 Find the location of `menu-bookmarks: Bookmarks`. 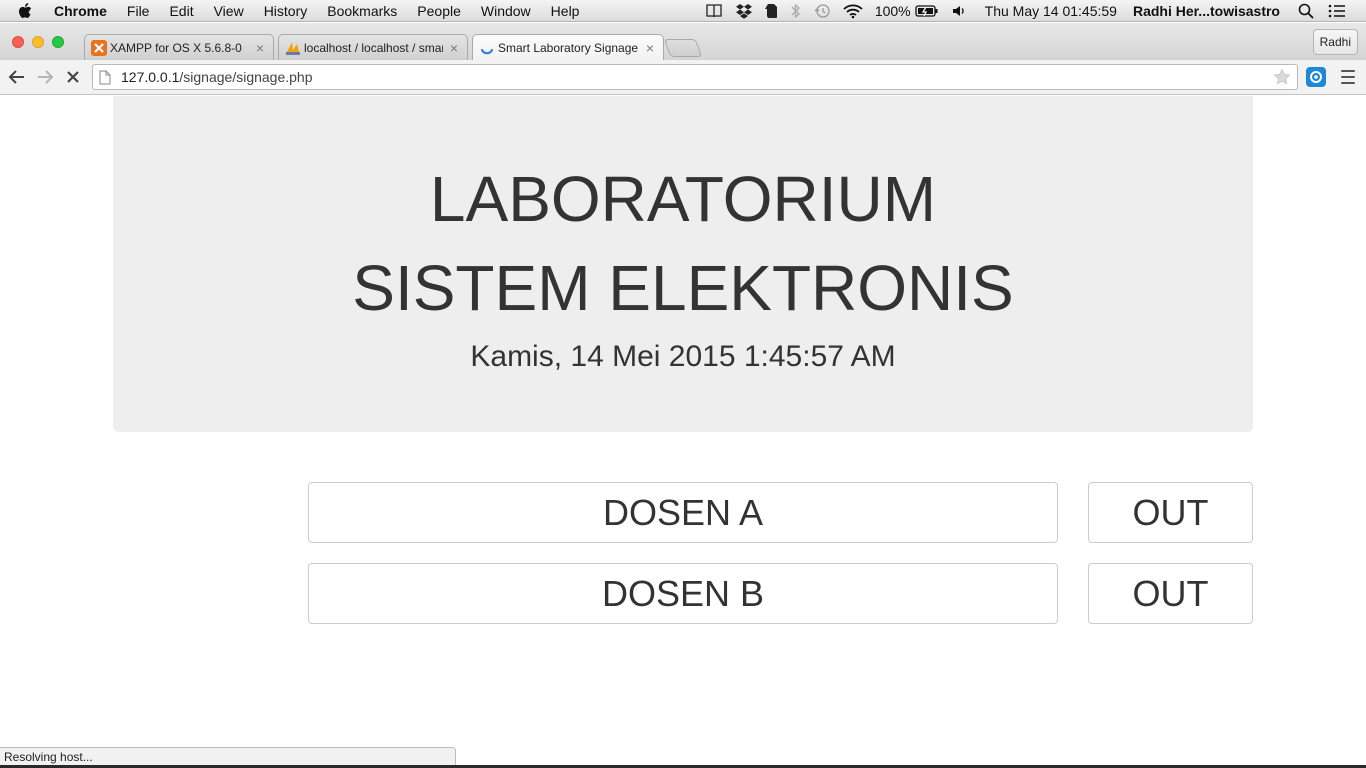

menu-bookmarks: Bookmarks is located at coordinates (362, 11).